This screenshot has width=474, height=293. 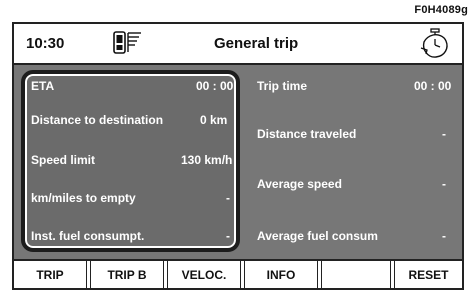 What do you see at coordinates (317, 236) in the screenshot?
I see `average-fuel-label: Average fuel consum` at bounding box center [317, 236].